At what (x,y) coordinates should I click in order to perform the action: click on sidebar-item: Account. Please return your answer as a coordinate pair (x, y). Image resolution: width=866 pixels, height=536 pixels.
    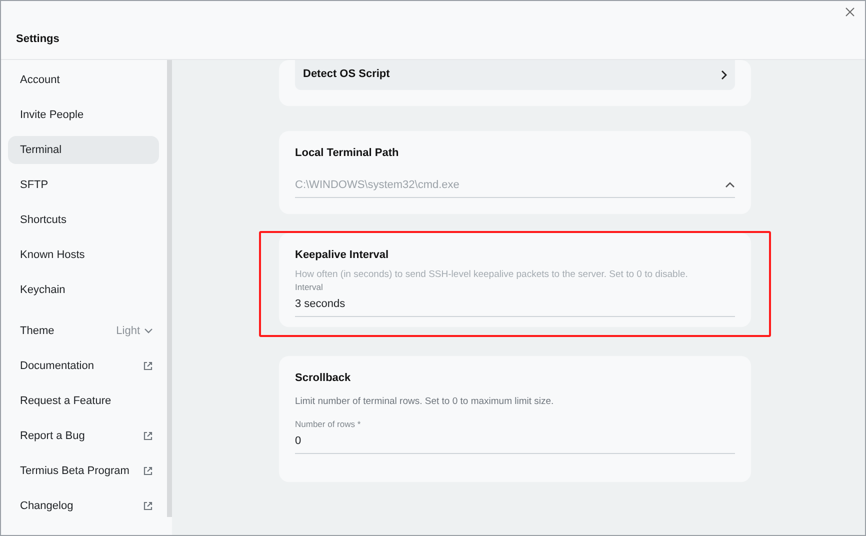
    Looking at the image, I should click on (83, 80).